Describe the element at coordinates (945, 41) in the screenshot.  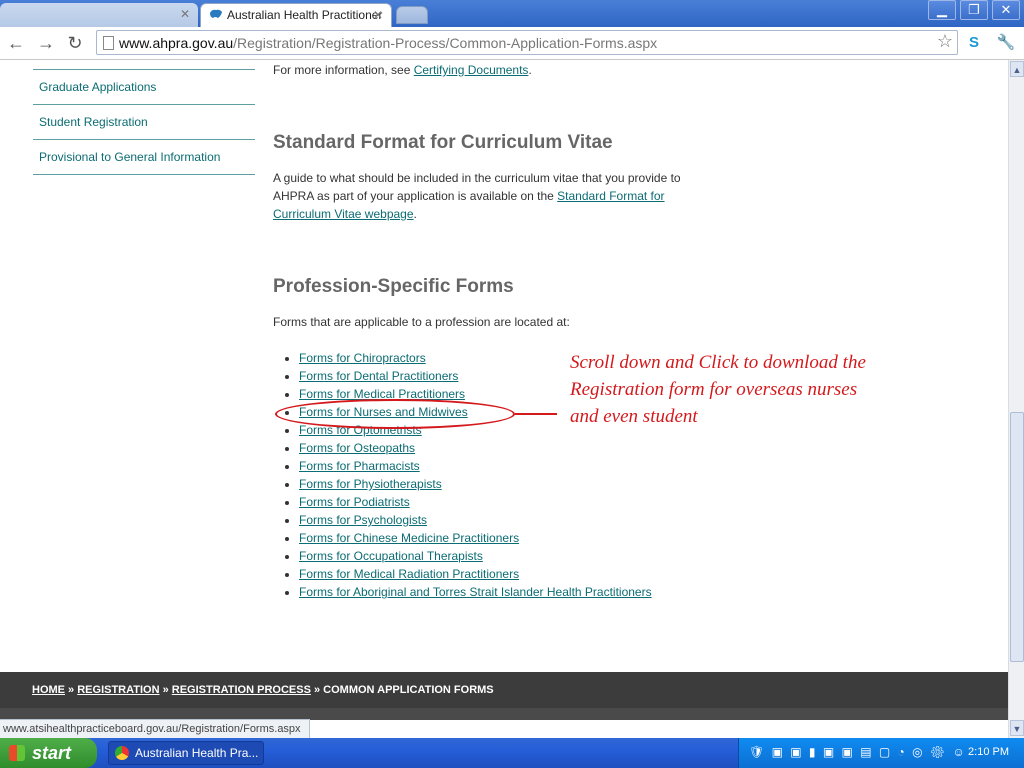
I see `bookmark-star-icon: ☆` at that location.